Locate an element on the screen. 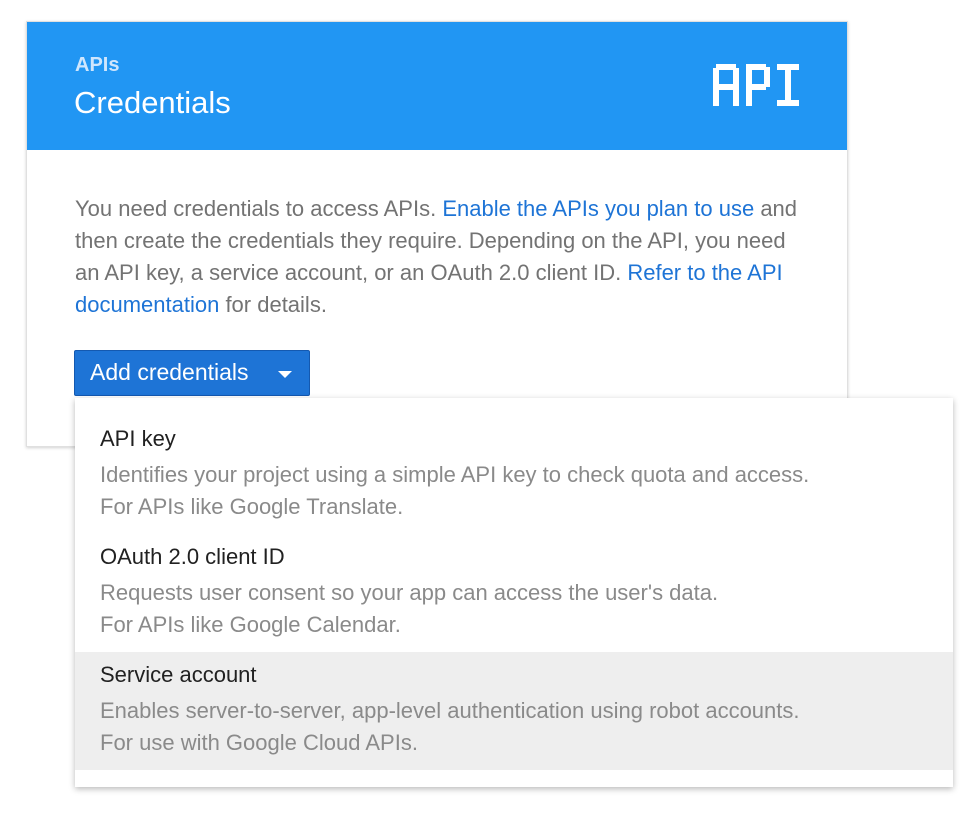 Image resolution: width=980 pixels, height=816 pixels. intro-text-part3: for details. is located at coordinates (273, 304).